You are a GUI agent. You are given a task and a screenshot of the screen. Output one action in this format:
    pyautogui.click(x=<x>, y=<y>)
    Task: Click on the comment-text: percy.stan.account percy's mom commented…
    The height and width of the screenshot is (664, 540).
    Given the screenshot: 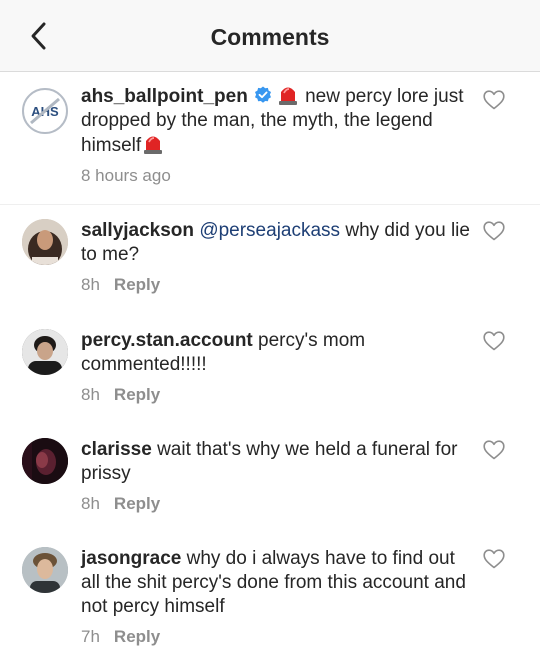 What is the action you would take?
    pyautogui.click(x=278, y=353)
    